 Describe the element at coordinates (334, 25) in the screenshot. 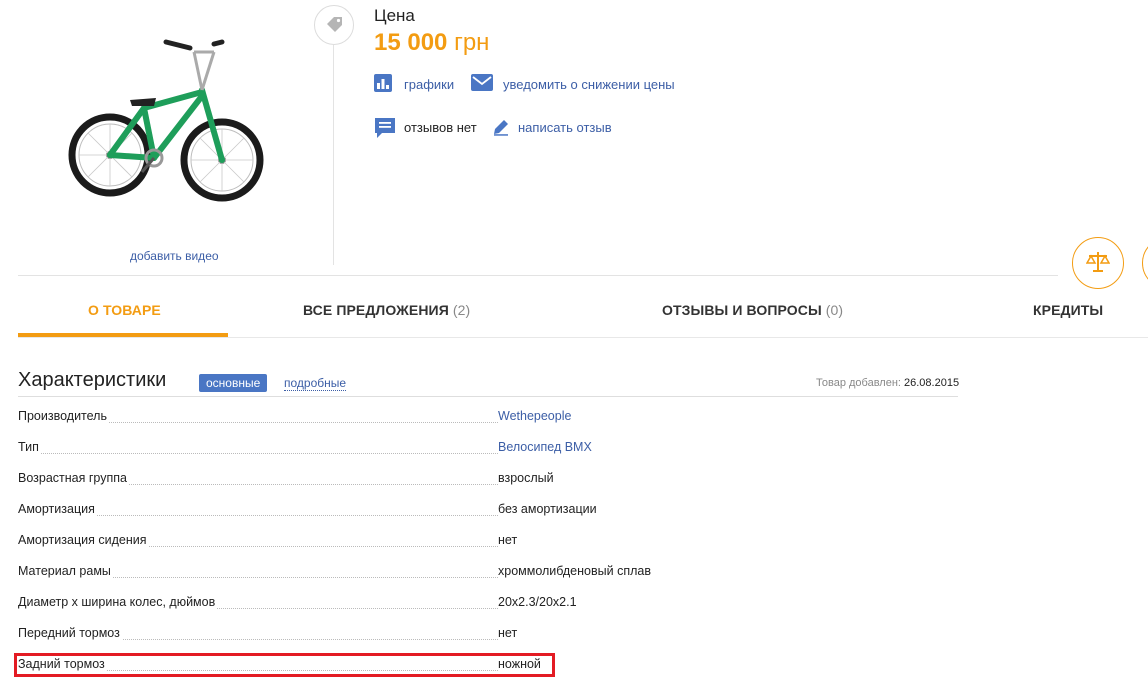

I see `price-tag-icon` at that location.